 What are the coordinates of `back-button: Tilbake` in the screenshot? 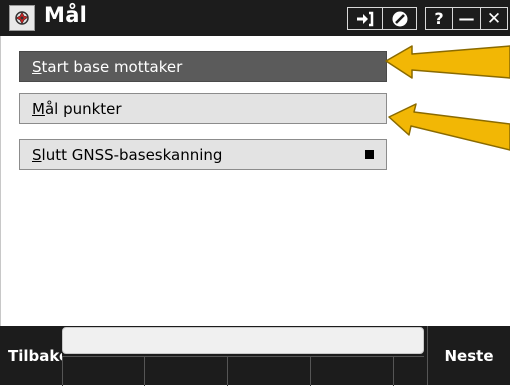 It's located at (31, 355).